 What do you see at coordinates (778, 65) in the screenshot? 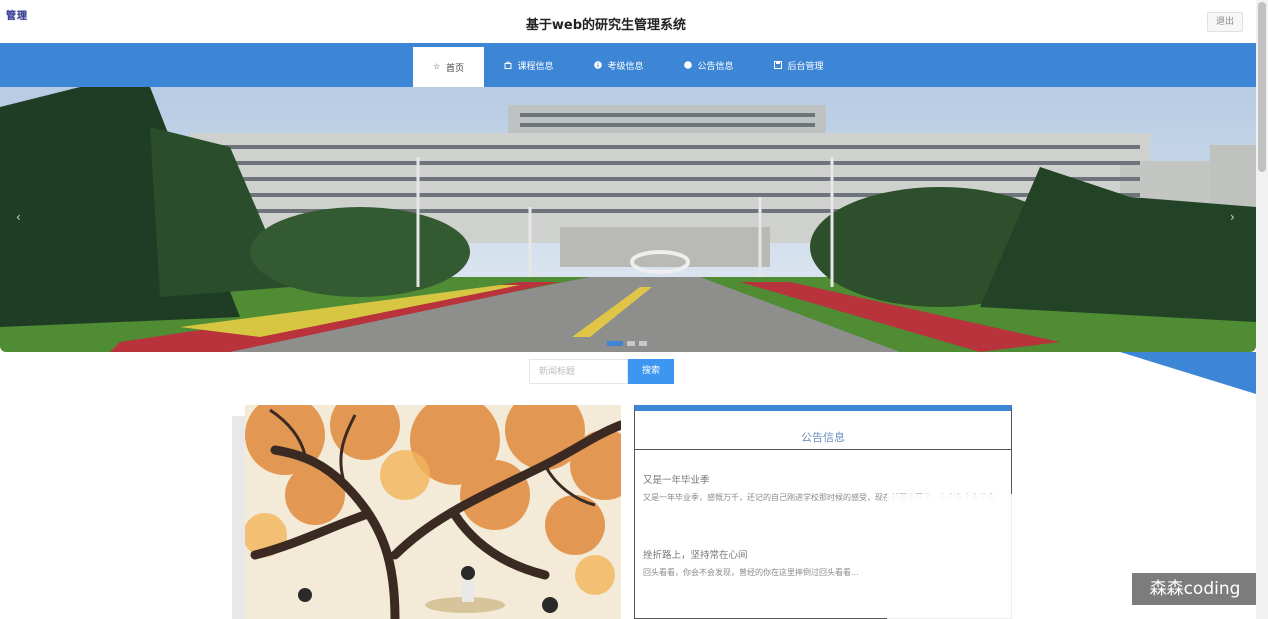
I see `save-icon` at bounding box center [778, 65].